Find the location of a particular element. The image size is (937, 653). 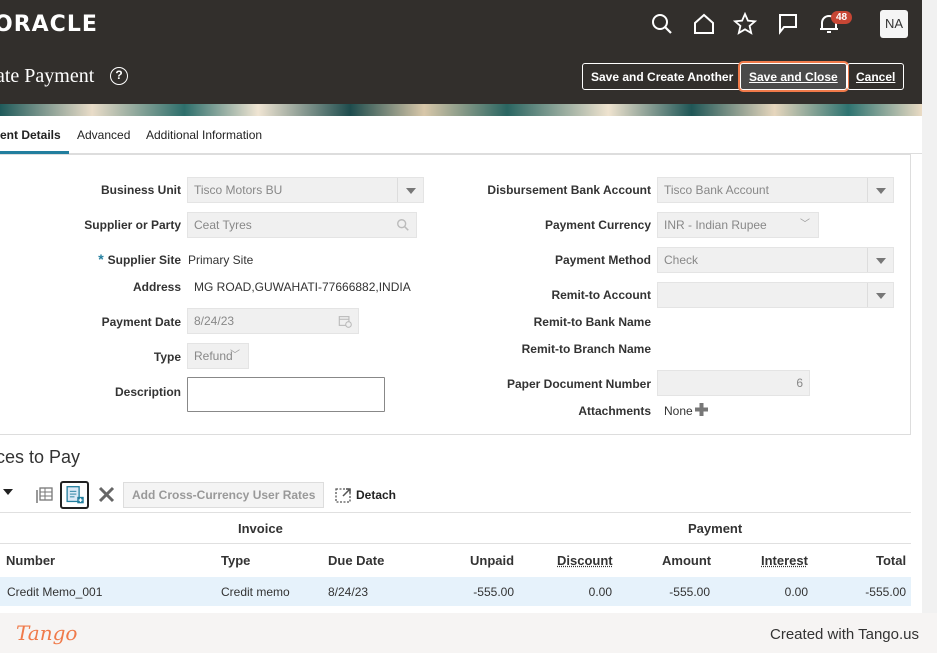

add-cross-currency-rates-button: Add Cross-Currency User Rates is located at coordinates (224, 495).